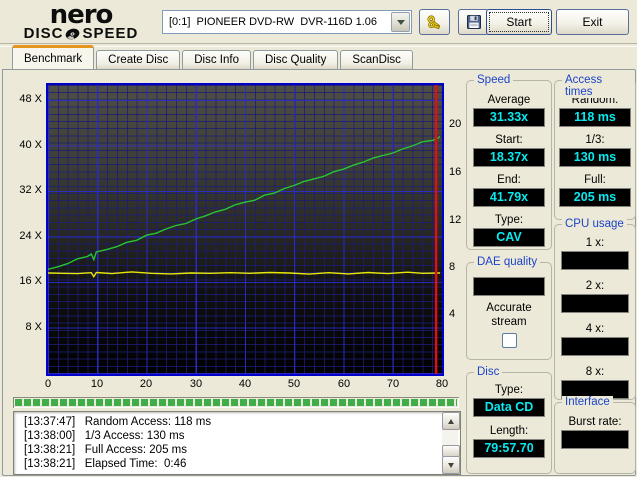  I want to click on start-speed-display: 18.37x, so click(509, 157).